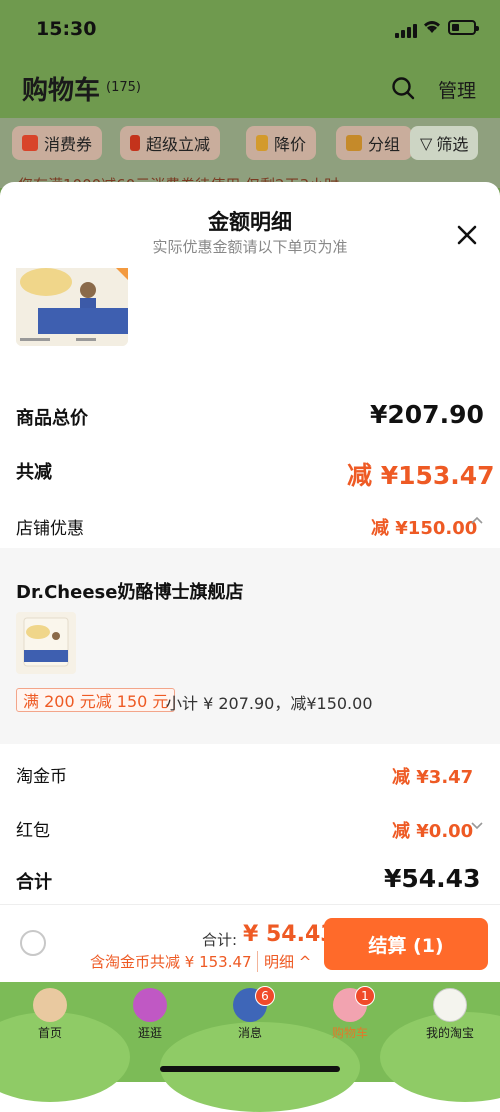 The width and height of the screenshot is (500, 1112). What do you see at coordinates (284, 961) in the screenshot?
I see `detail-link: 明细 ^` at bounding box center [284, 961].